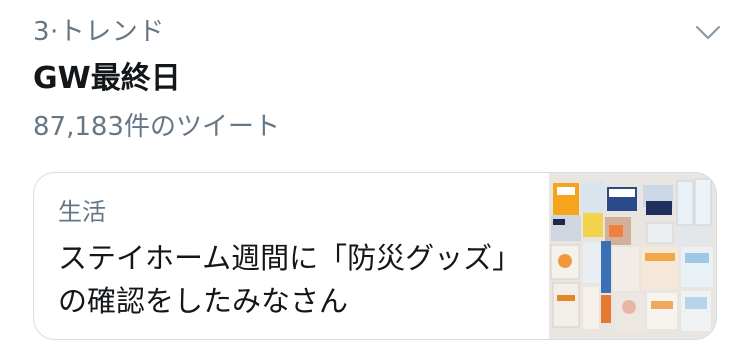 The width and height of the screenshot is (750, 364). I want to click on trend-rank-label: 3·トレンド, so click(99, 32).